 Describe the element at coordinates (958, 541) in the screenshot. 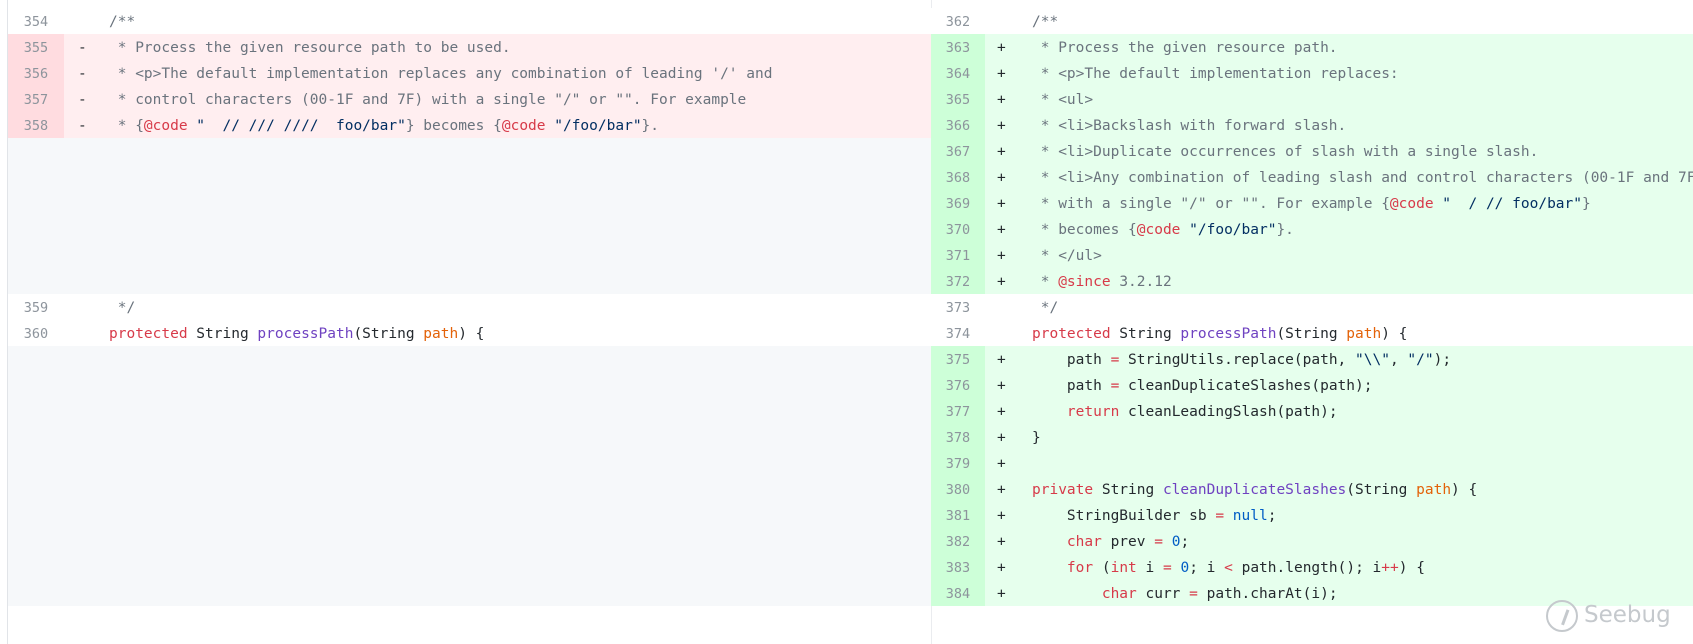

I see `line-number: 382` at that location.